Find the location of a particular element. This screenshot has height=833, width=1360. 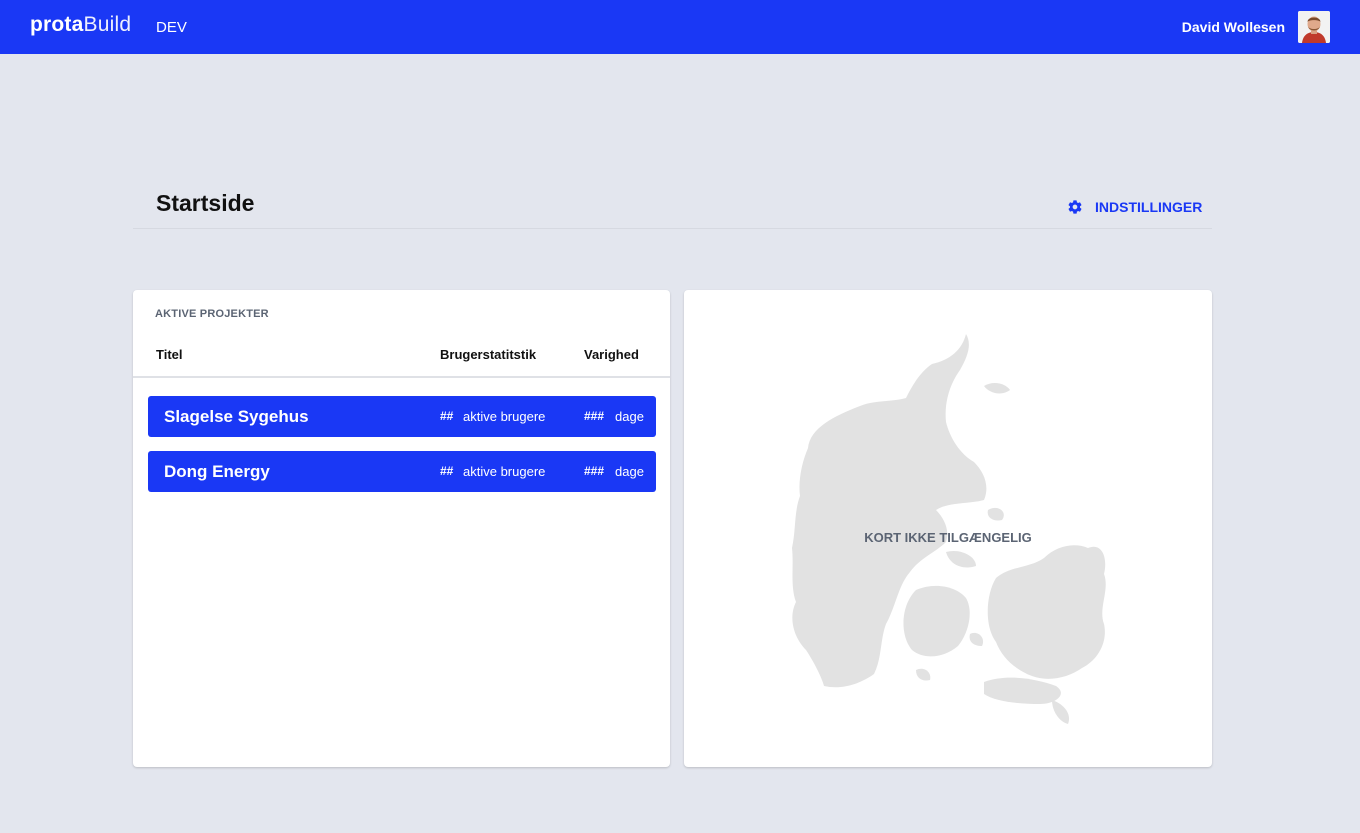

settings-button: INDSTILLINGER is located at coordinates (1134, 207).